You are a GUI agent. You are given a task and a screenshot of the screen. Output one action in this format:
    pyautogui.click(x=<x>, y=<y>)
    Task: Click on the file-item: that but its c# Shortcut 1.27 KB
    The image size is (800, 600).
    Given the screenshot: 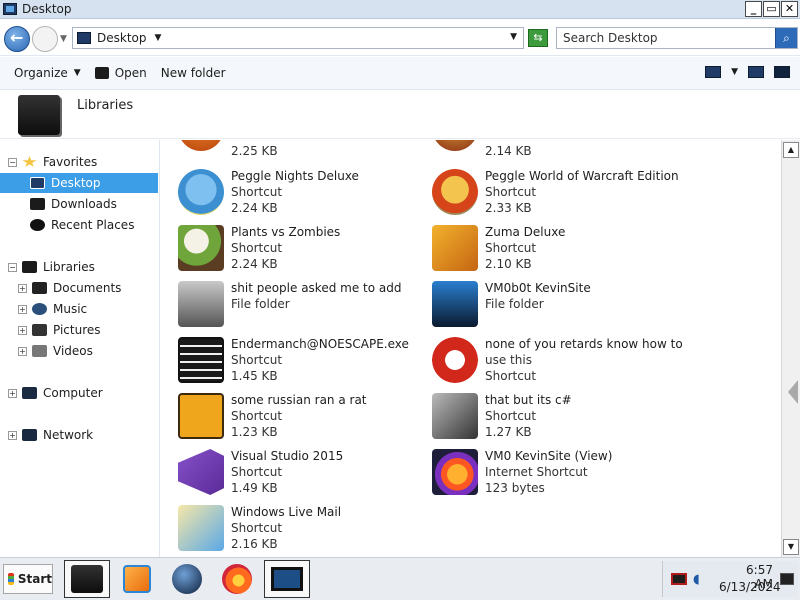 What is the action you would take?
    pyautogui.click(x=557, y=417)
    